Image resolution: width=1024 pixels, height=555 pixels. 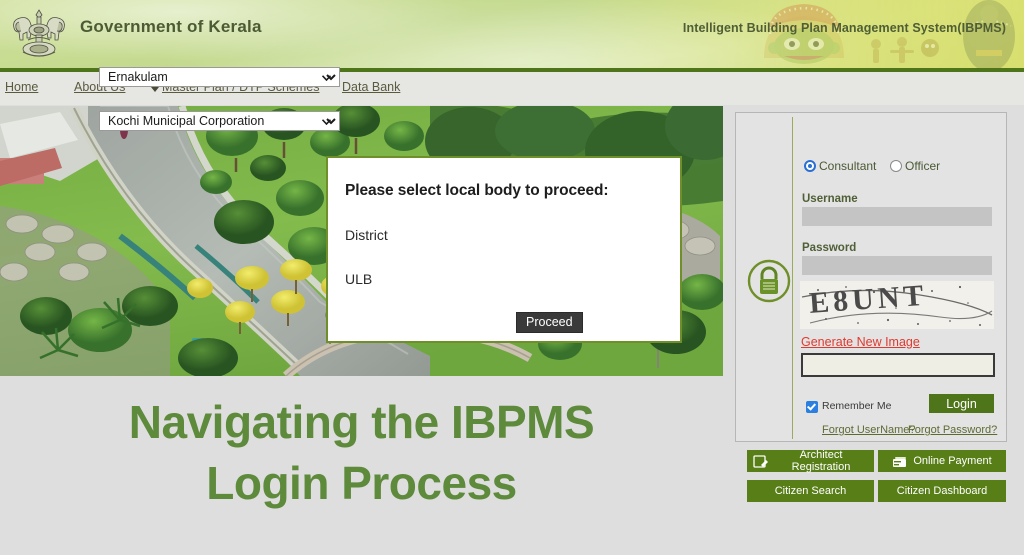 I want to click on password-input, so click(x=897, y=265).